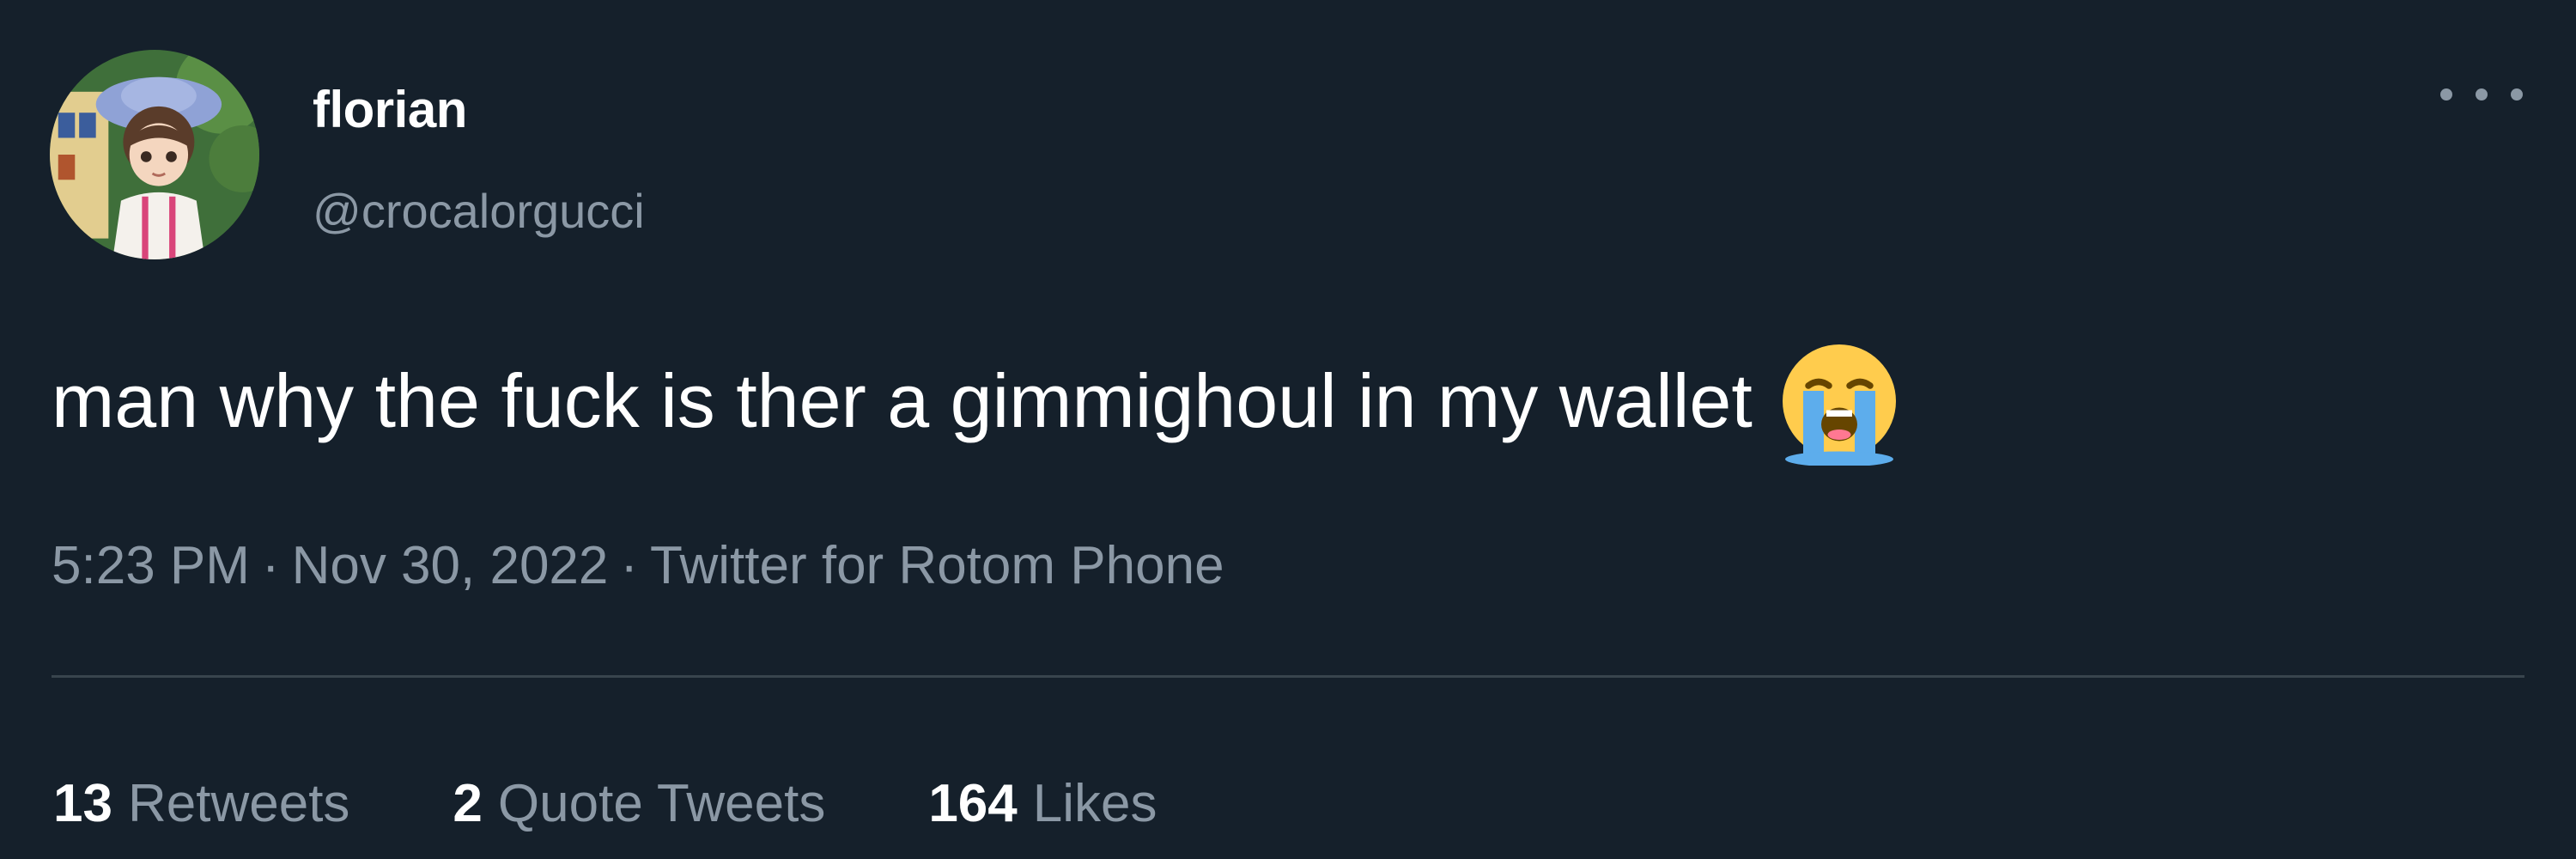 This screenshot has width=2576, height=859. I want to click on retweets-stat: 13 Retweets, so click(201, 804).